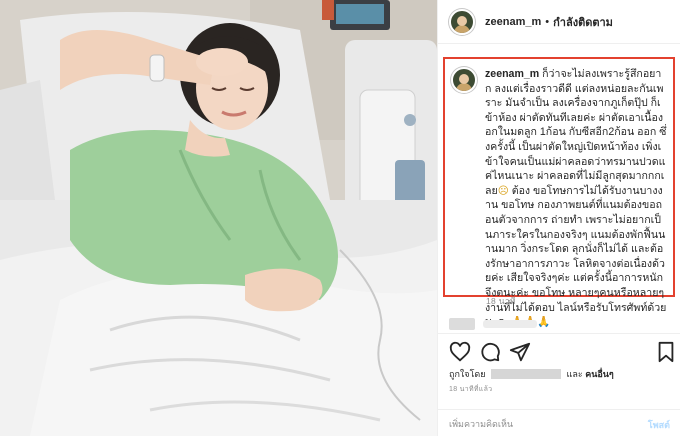 The width and height of the screenshot is (680, 436). Describe the element at coordinates (462, 21) in the screenshot. I see `author-avatar` at that location.